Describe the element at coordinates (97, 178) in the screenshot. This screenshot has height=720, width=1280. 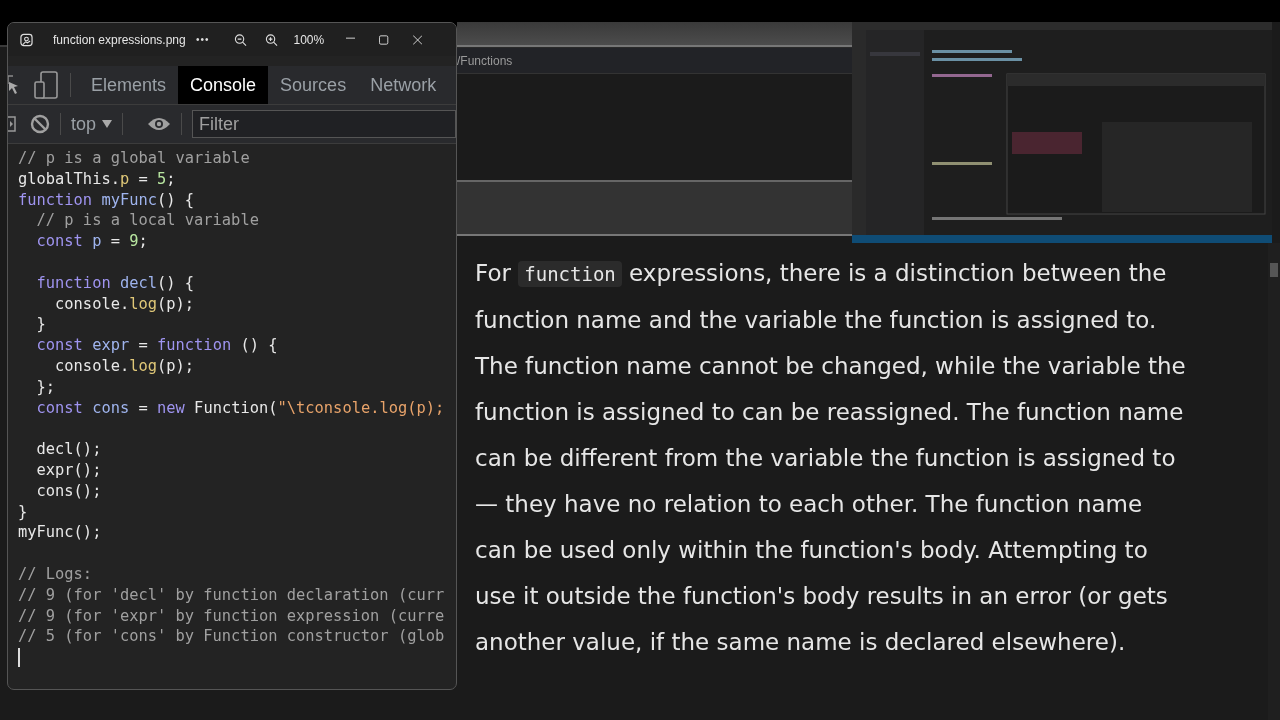
I see `code-line: globalThis.p = 5;` at that location.